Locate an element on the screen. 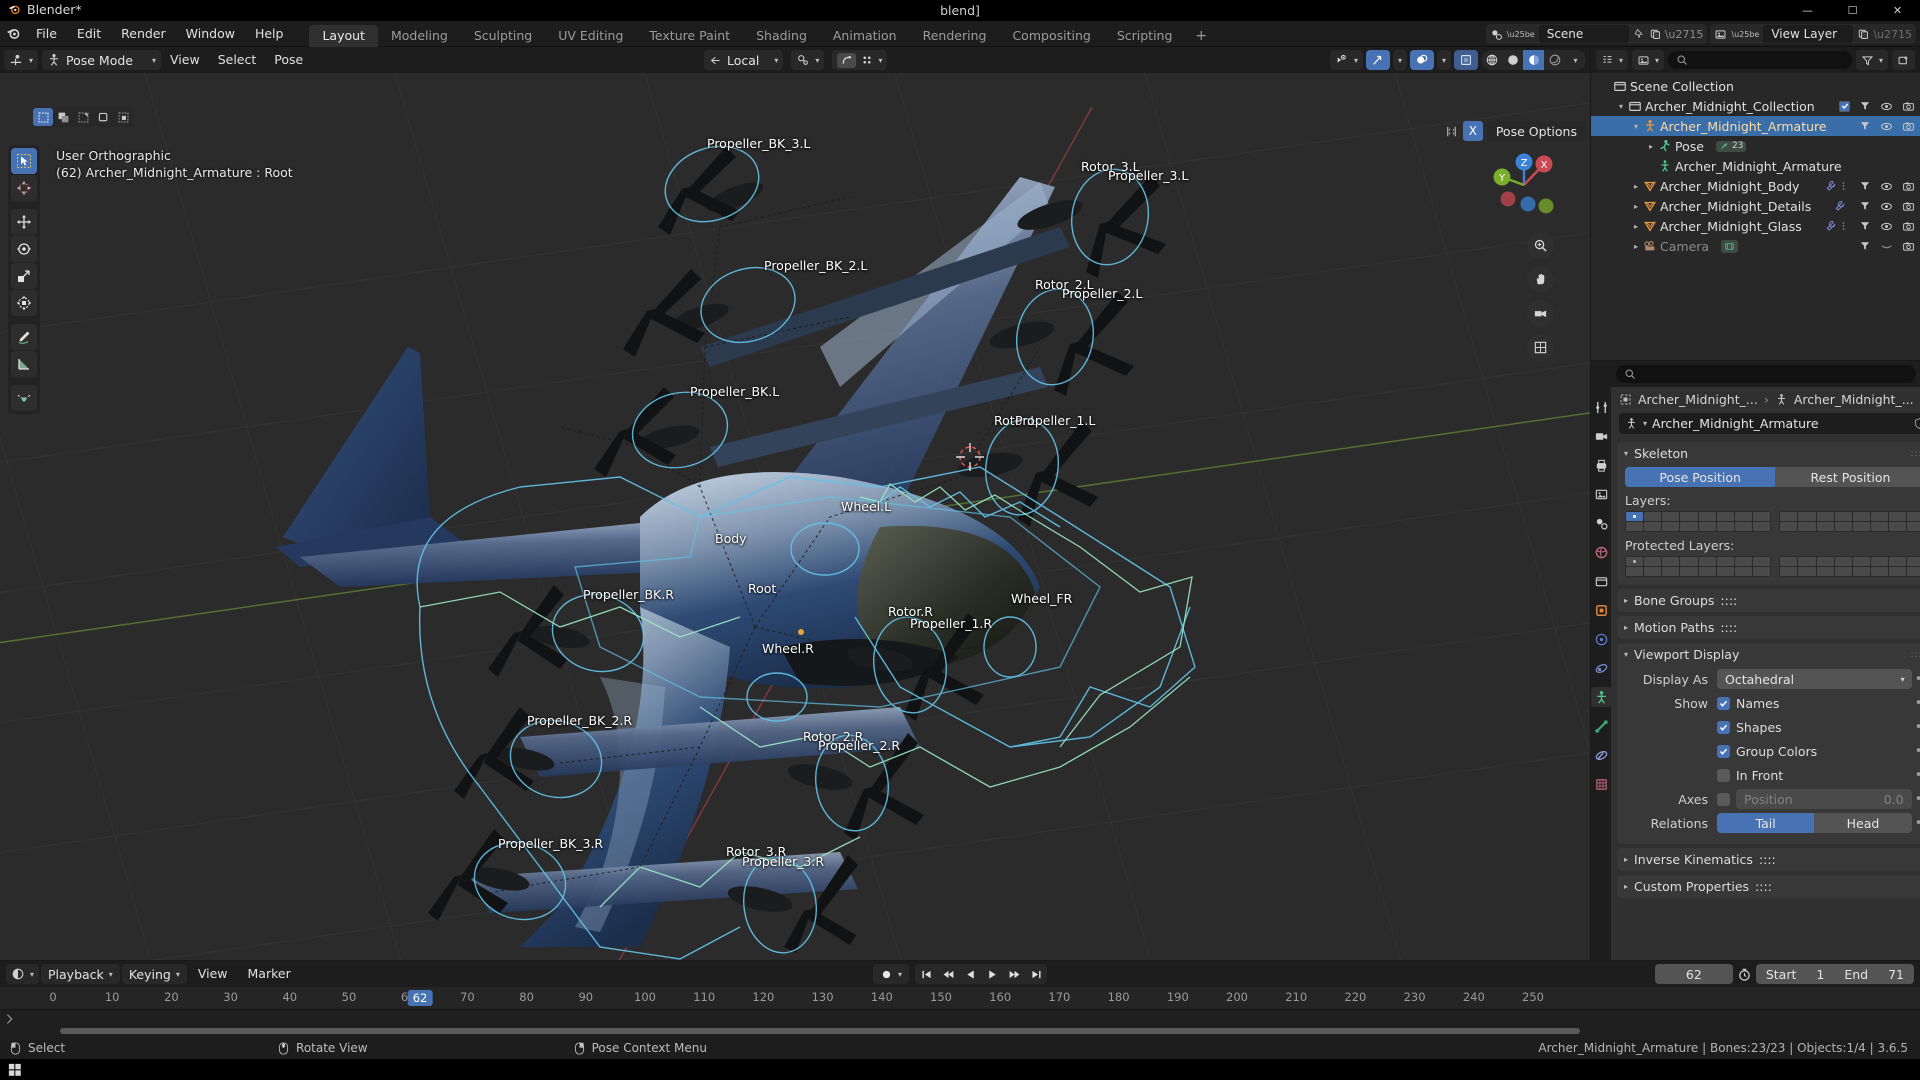 The height and width of the screenshot is (1080, 1920). keying-dropdown: Keying ▾ is located at coordinates (154, 974).